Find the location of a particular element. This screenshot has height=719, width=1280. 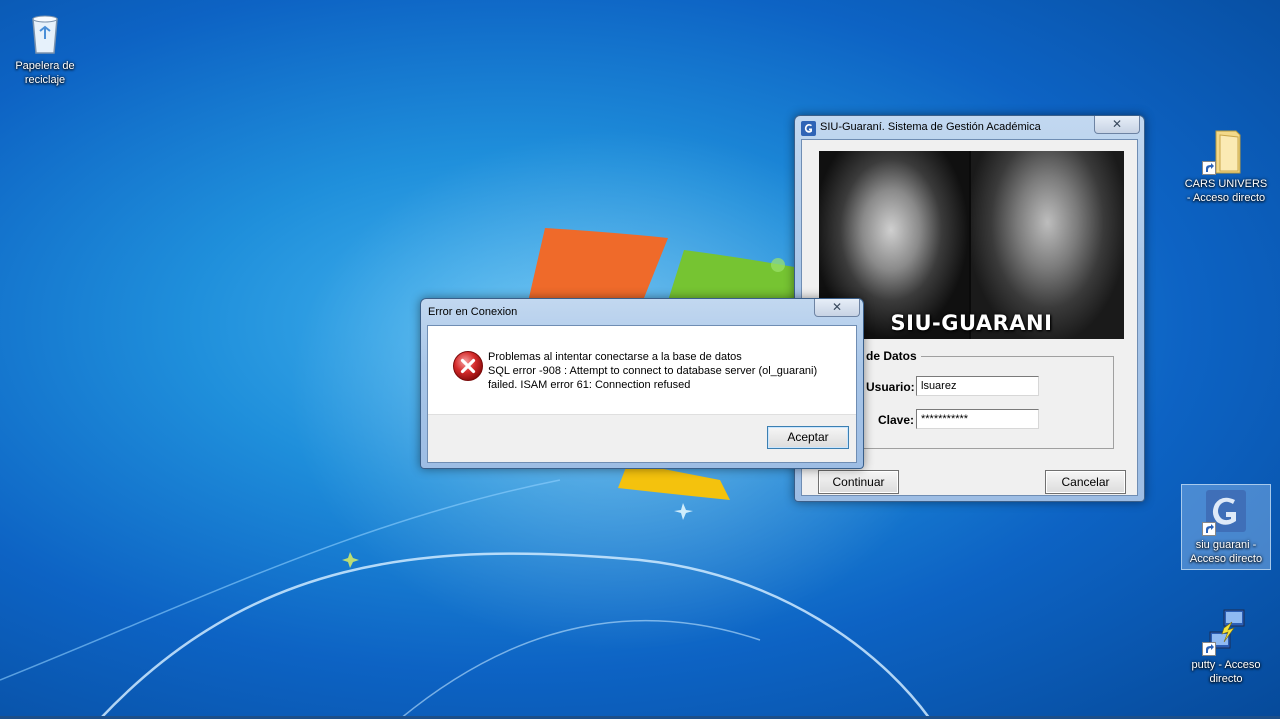

usuario-input: lsuarez is located at coordinates (977, 386).